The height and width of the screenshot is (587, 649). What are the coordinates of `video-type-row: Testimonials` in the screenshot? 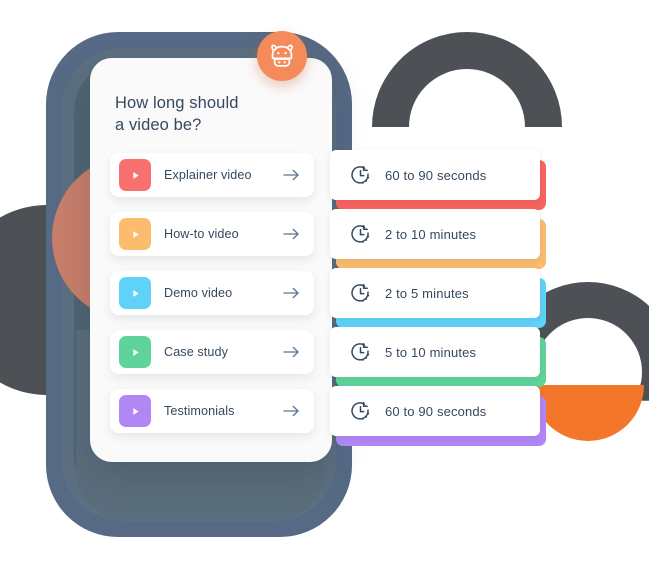 It's located at (212, 411).